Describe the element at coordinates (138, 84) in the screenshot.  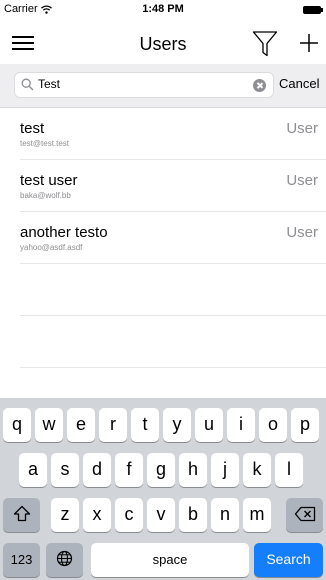
I see `search-input` at that location.